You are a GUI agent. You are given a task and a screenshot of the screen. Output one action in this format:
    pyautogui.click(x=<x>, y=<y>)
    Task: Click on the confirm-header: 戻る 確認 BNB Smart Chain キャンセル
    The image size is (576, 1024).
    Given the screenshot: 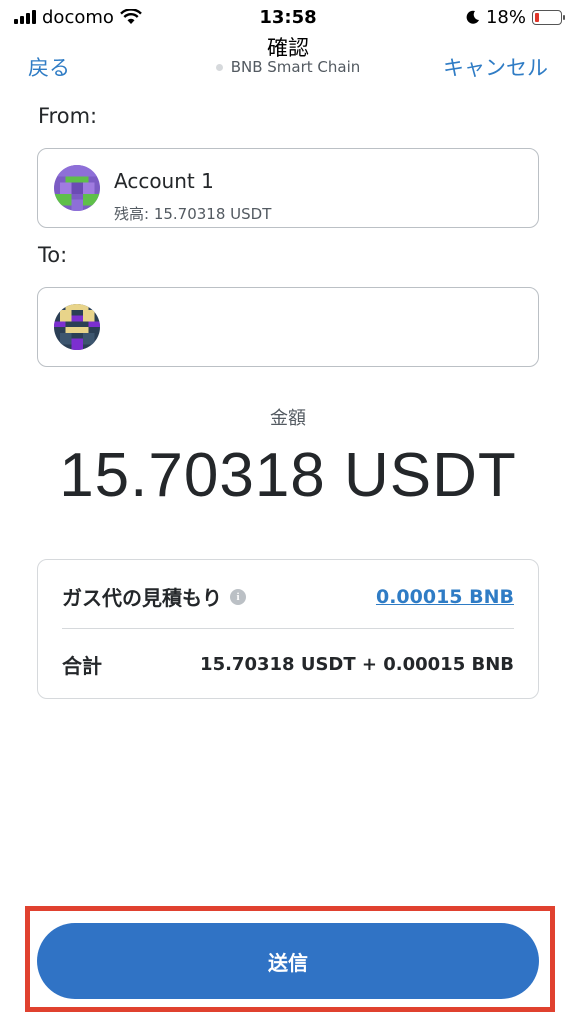 What is the action you would take?
    pyautogui.click(x=288, y=60)
    